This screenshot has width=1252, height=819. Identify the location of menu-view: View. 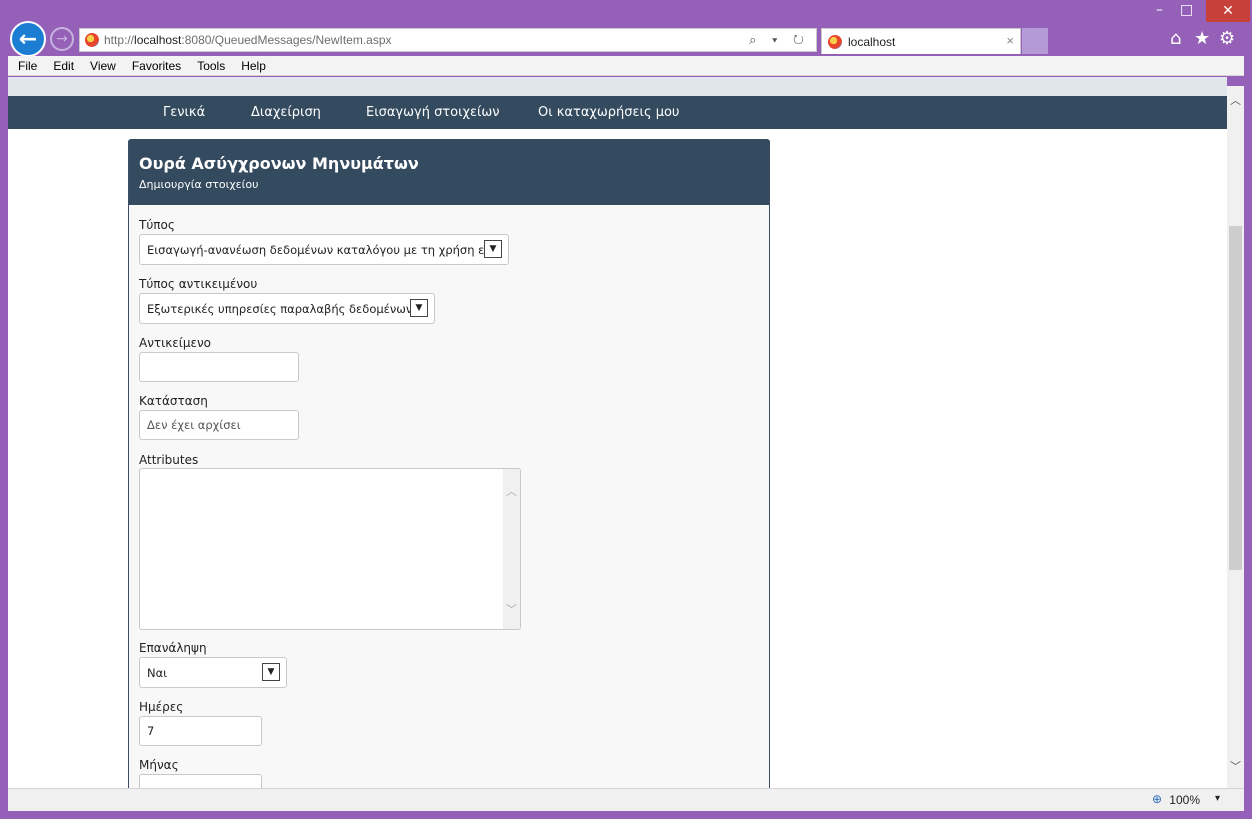
(103, 66).